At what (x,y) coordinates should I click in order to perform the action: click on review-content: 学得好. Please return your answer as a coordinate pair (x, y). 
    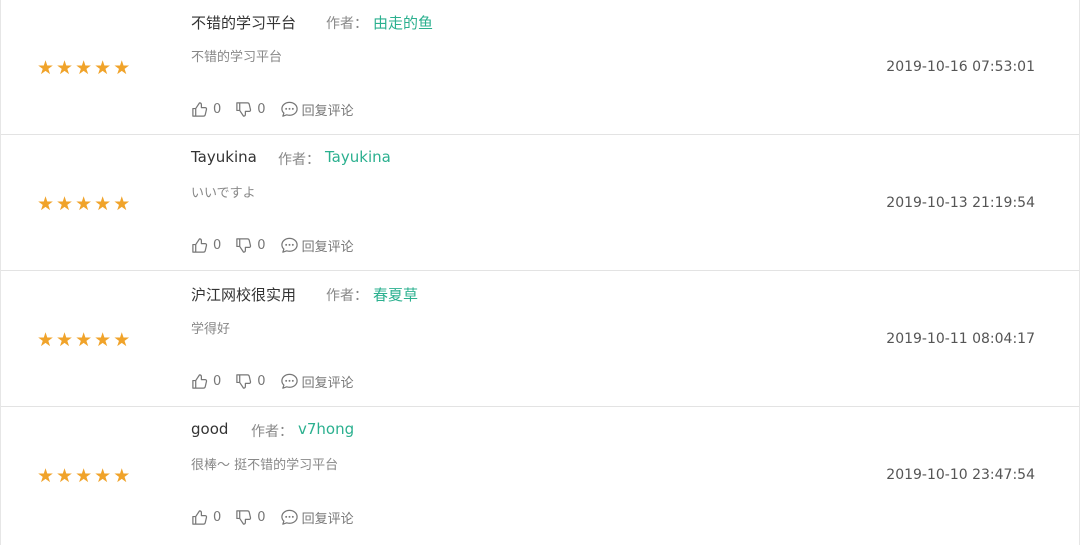
    Looking at the image, I should click on (211, 329).